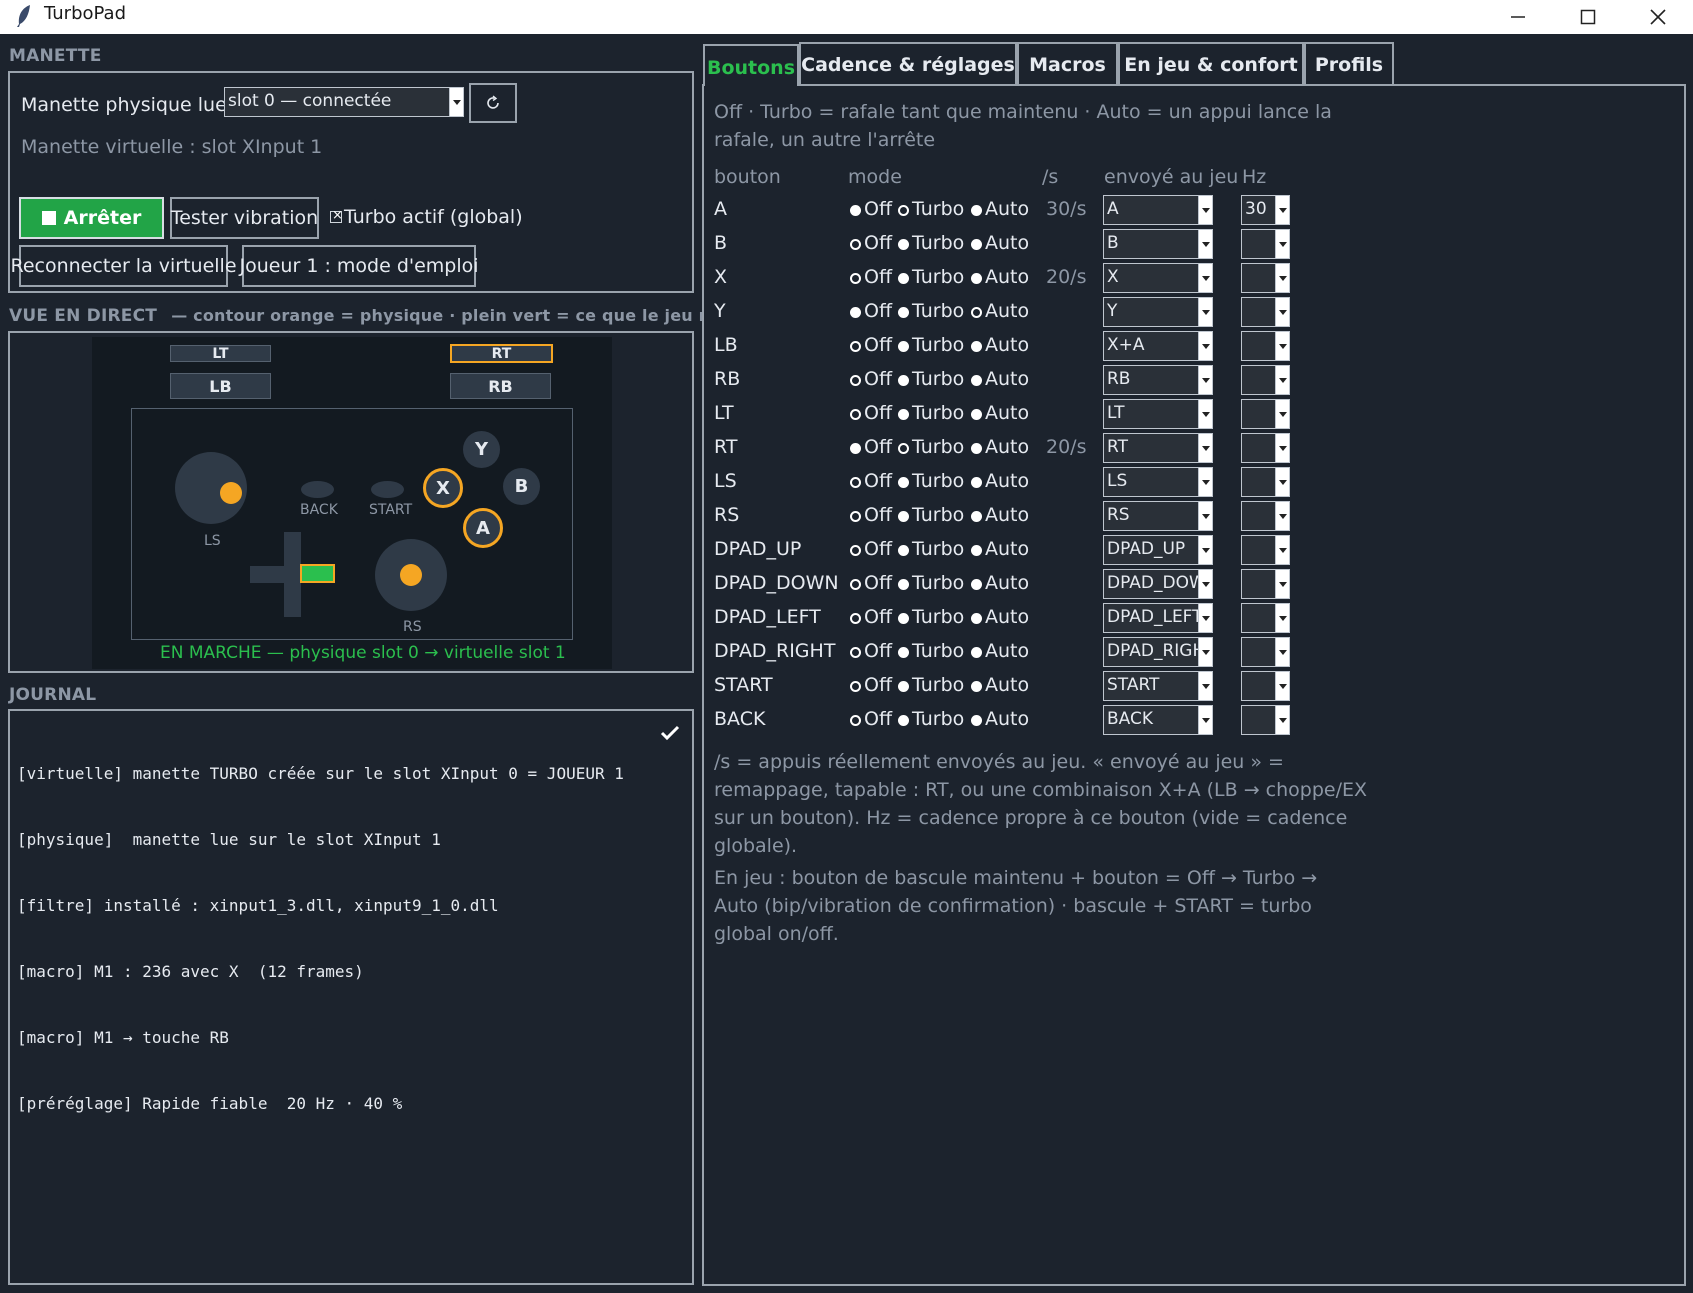 This screenshot has height=1293, width=1693. I want to click on radio-off-dpad-down, so click(855, 584).